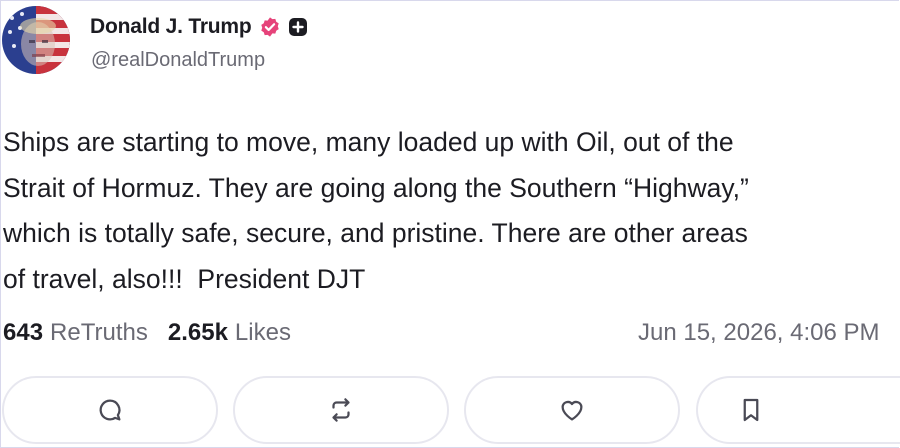 This screenshot has height=448, width=900. Describe the element at coordinates (184, 278) in the screenshot. I see `post-text-line: of travel, also!!! President DJT` at that location.